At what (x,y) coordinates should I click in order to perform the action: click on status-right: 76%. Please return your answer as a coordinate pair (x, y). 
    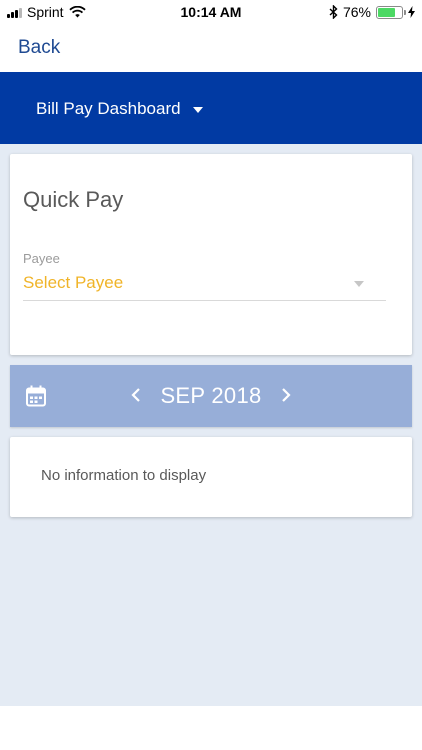
    Looking at the image, I should click on (372, 12).